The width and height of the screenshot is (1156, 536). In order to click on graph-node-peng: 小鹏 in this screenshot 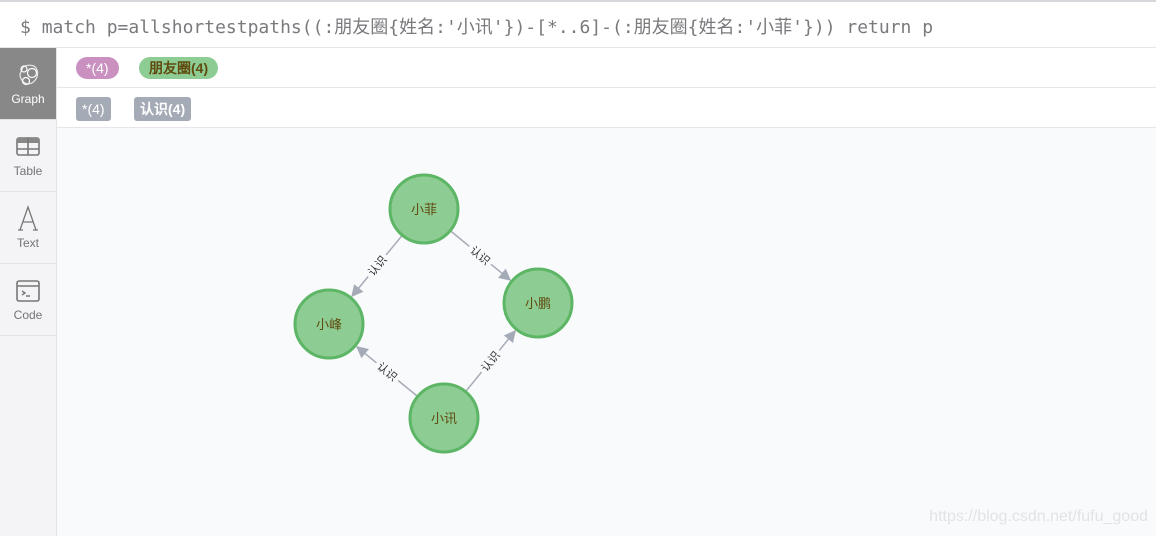, I will do `click(538, 303)`.